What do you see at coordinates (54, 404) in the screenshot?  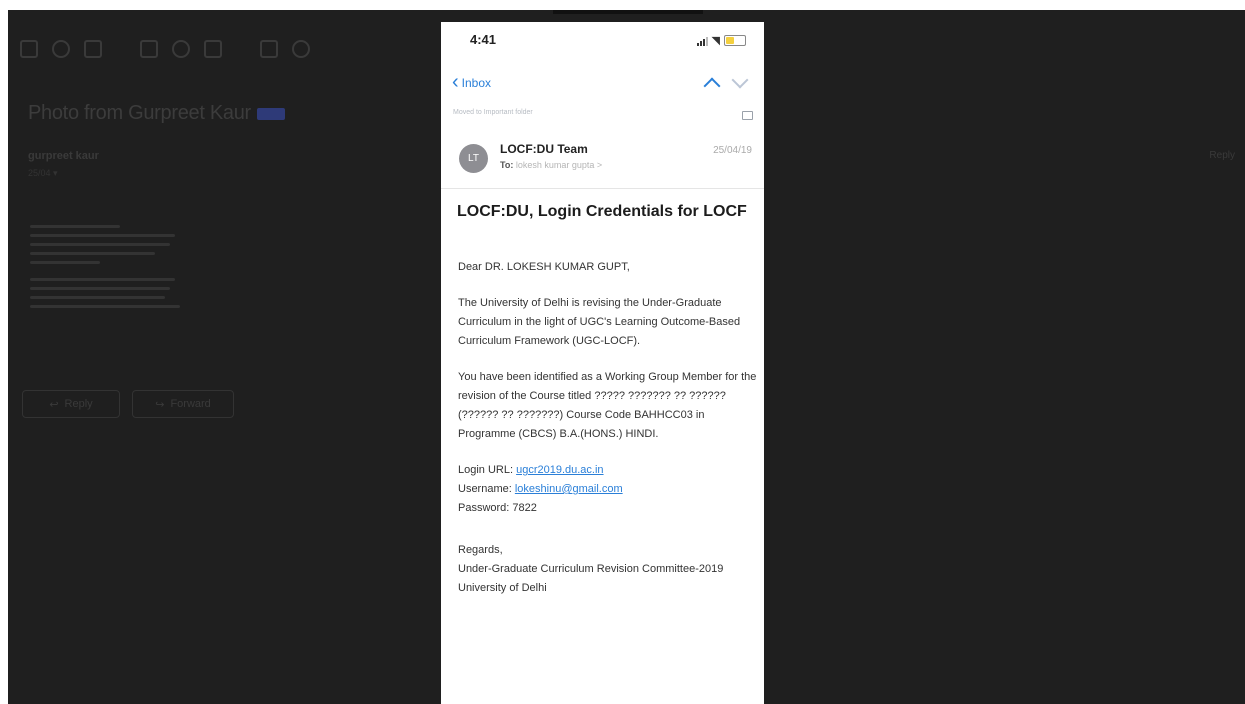 I see `reply-icon: ↩` at bounding box center [54, 404].